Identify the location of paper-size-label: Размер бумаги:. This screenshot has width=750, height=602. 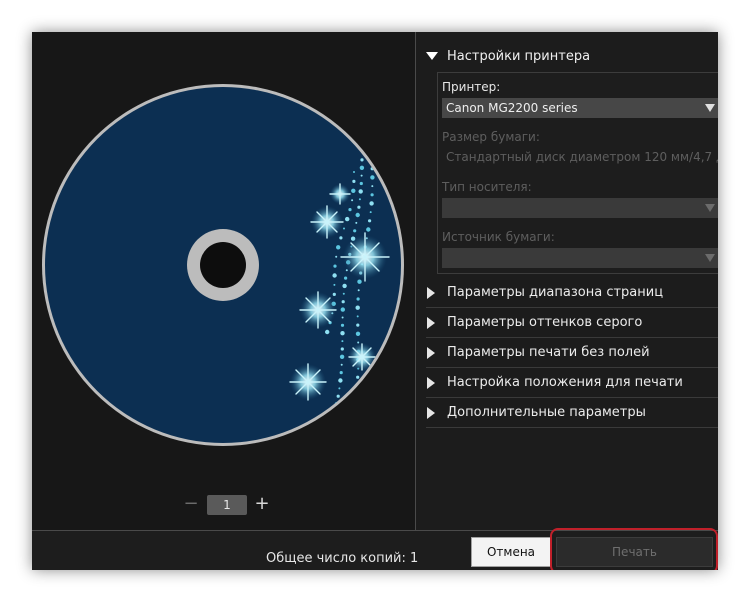
(491, 137).